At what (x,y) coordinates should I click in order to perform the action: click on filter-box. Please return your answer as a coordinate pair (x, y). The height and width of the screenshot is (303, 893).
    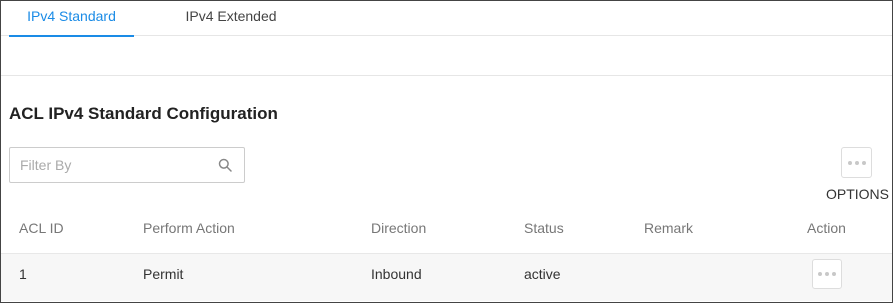
    Looking at the image, I should click on (127, 165).